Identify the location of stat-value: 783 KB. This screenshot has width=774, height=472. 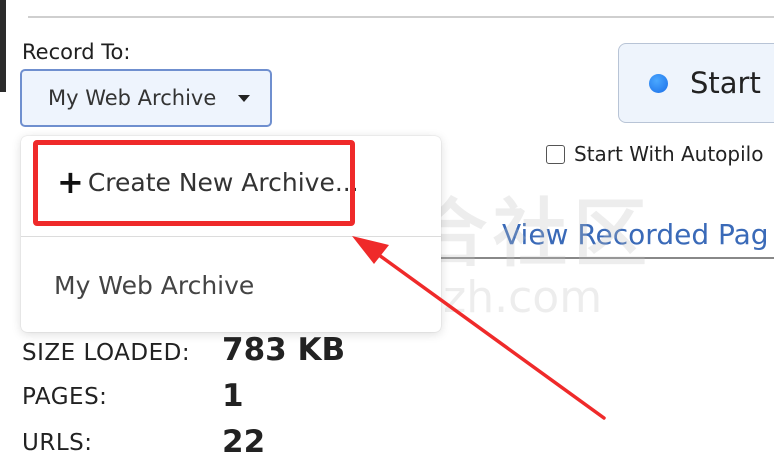
(284, 350).